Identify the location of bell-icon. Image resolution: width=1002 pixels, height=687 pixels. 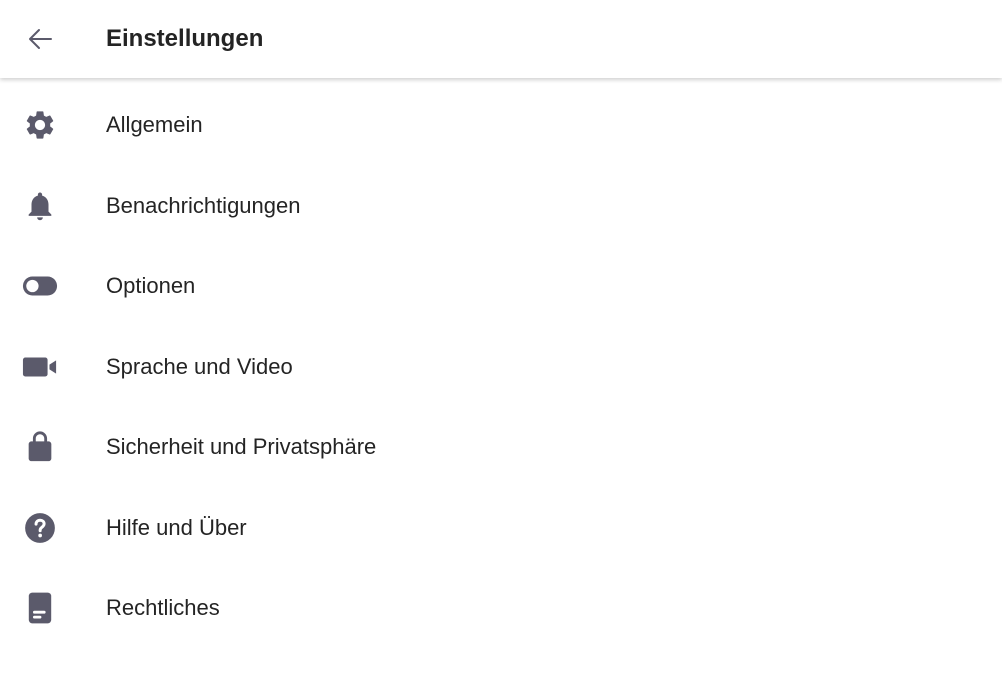
(40, 206).